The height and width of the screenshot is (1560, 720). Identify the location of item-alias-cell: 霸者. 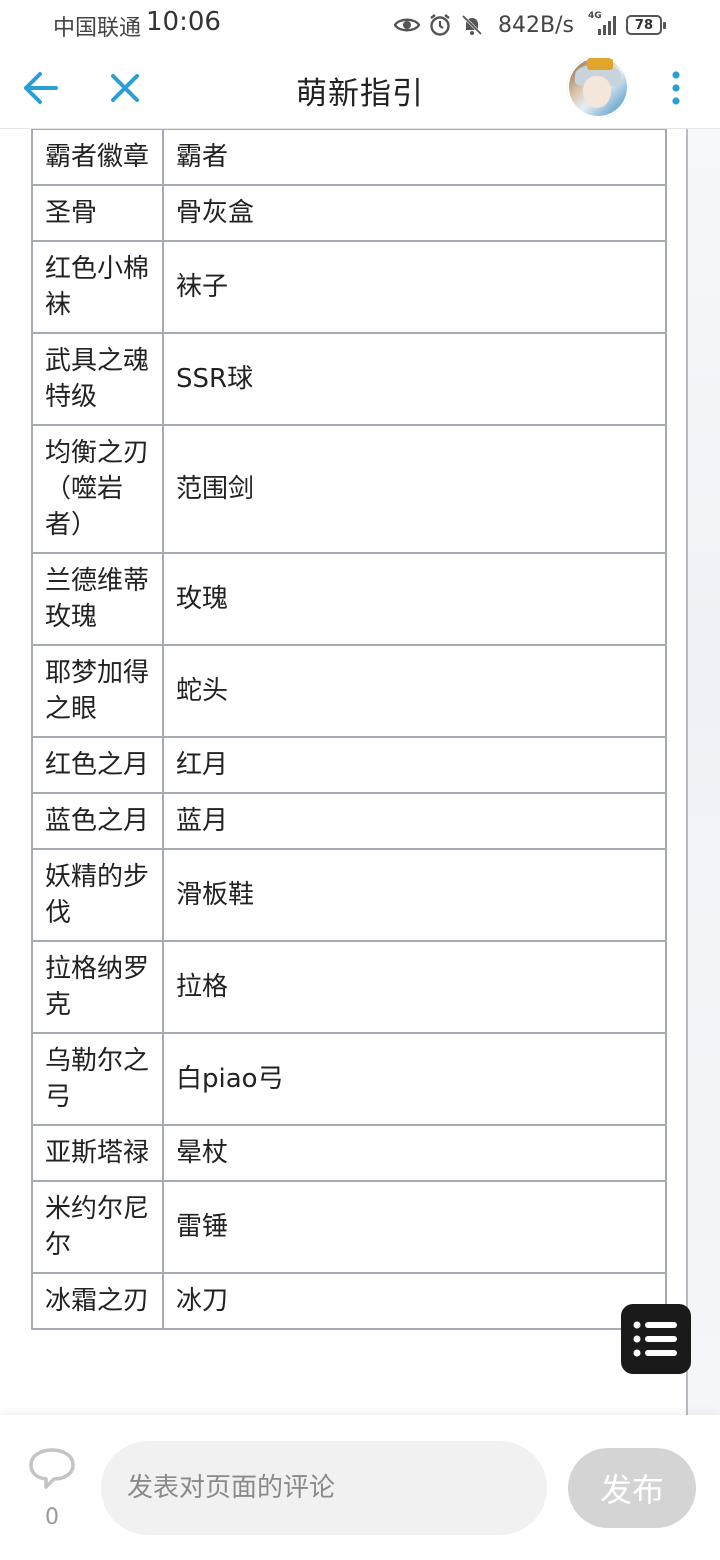
(414, 157).